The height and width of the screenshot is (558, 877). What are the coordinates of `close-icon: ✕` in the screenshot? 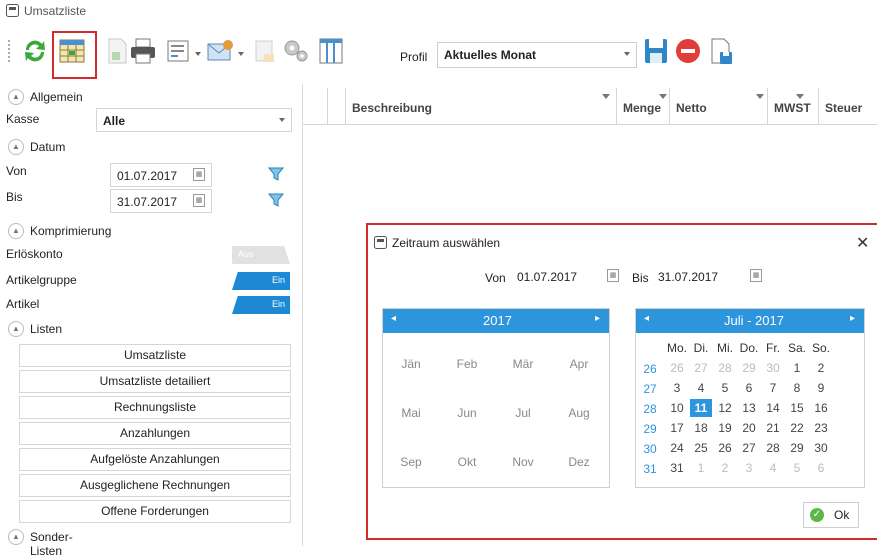 It's located at (862, 243).